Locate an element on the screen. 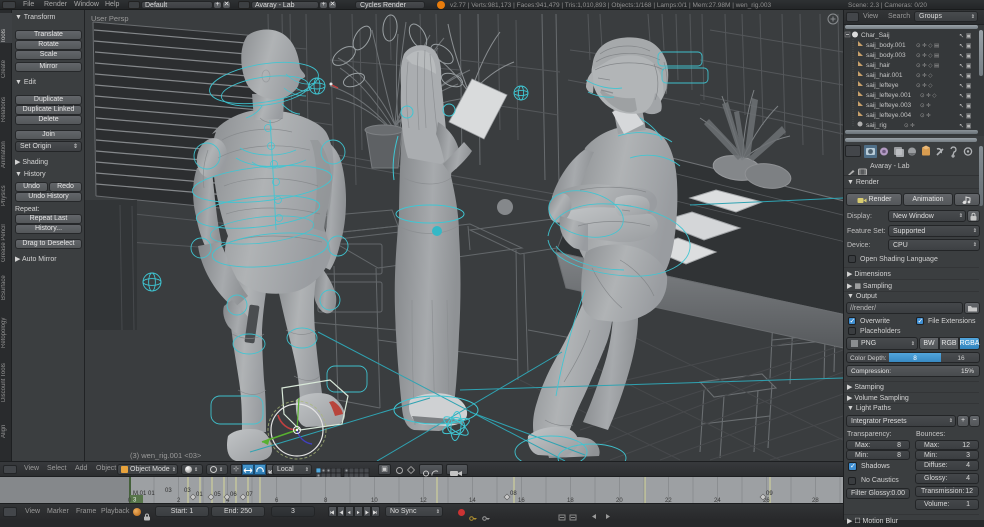 Image resolution: width=984 pixels, height=527 pixels. svg-text: 05 is located at coordinates (217, 495).